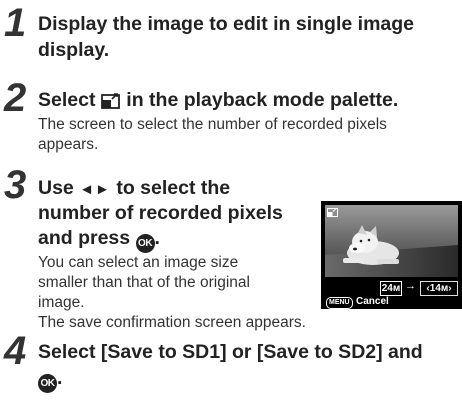 The height and width of the screenshot is (402, 462). Describe the element at coordinates (56, 188) in the screenshot. I see `step-3-use: Use` at that location.